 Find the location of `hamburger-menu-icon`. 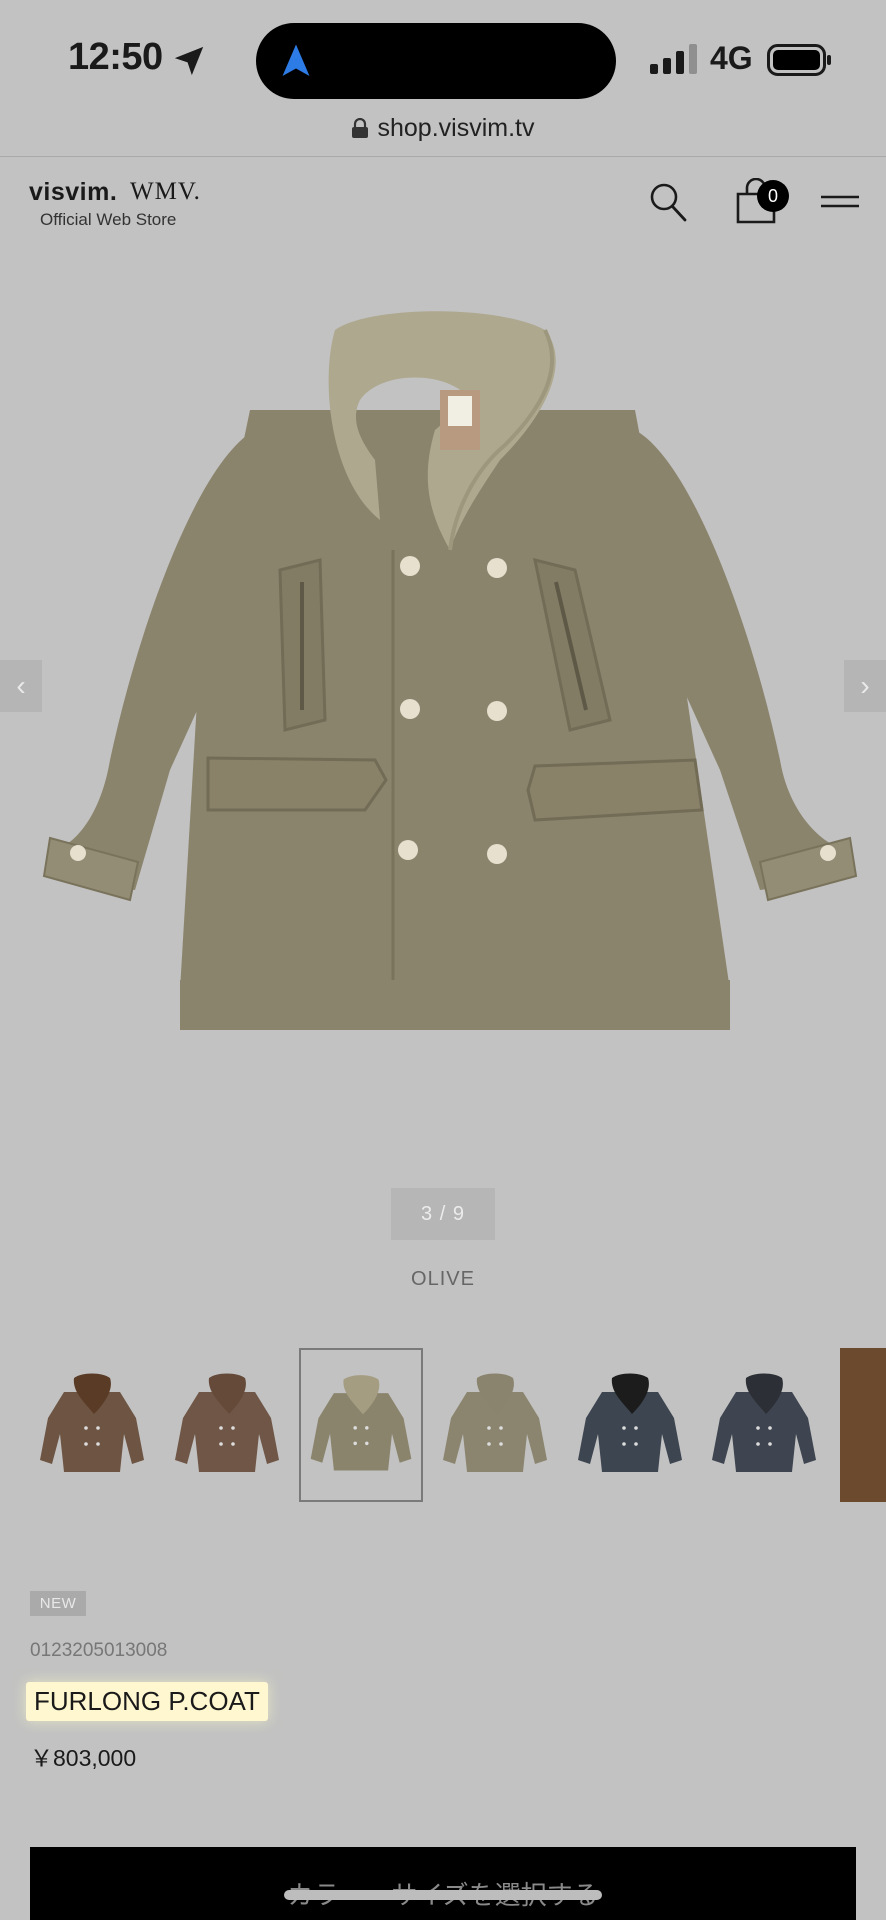

hamburger-menu-icon is located at coordinates (840, 202).